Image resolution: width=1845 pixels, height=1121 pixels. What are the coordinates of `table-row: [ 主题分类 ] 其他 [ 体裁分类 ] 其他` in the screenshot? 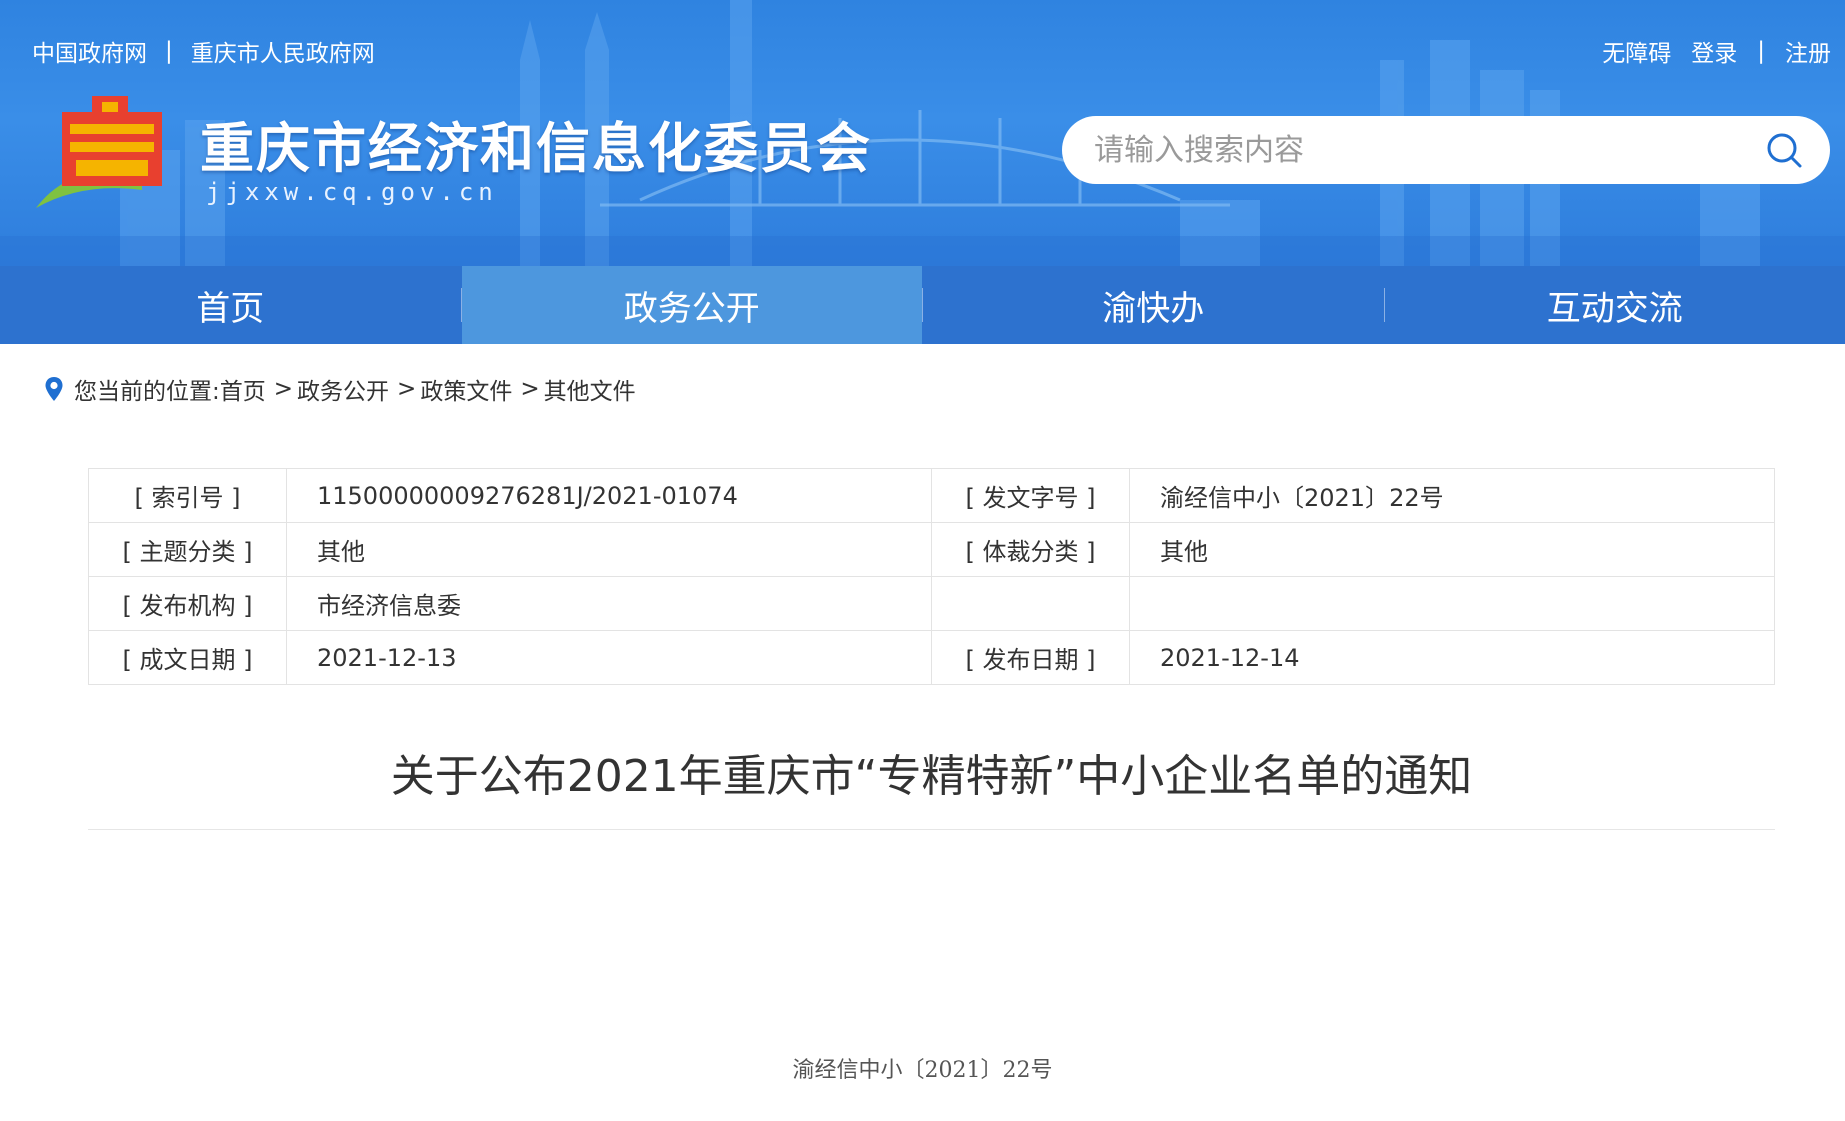 It's located at (931, 549).